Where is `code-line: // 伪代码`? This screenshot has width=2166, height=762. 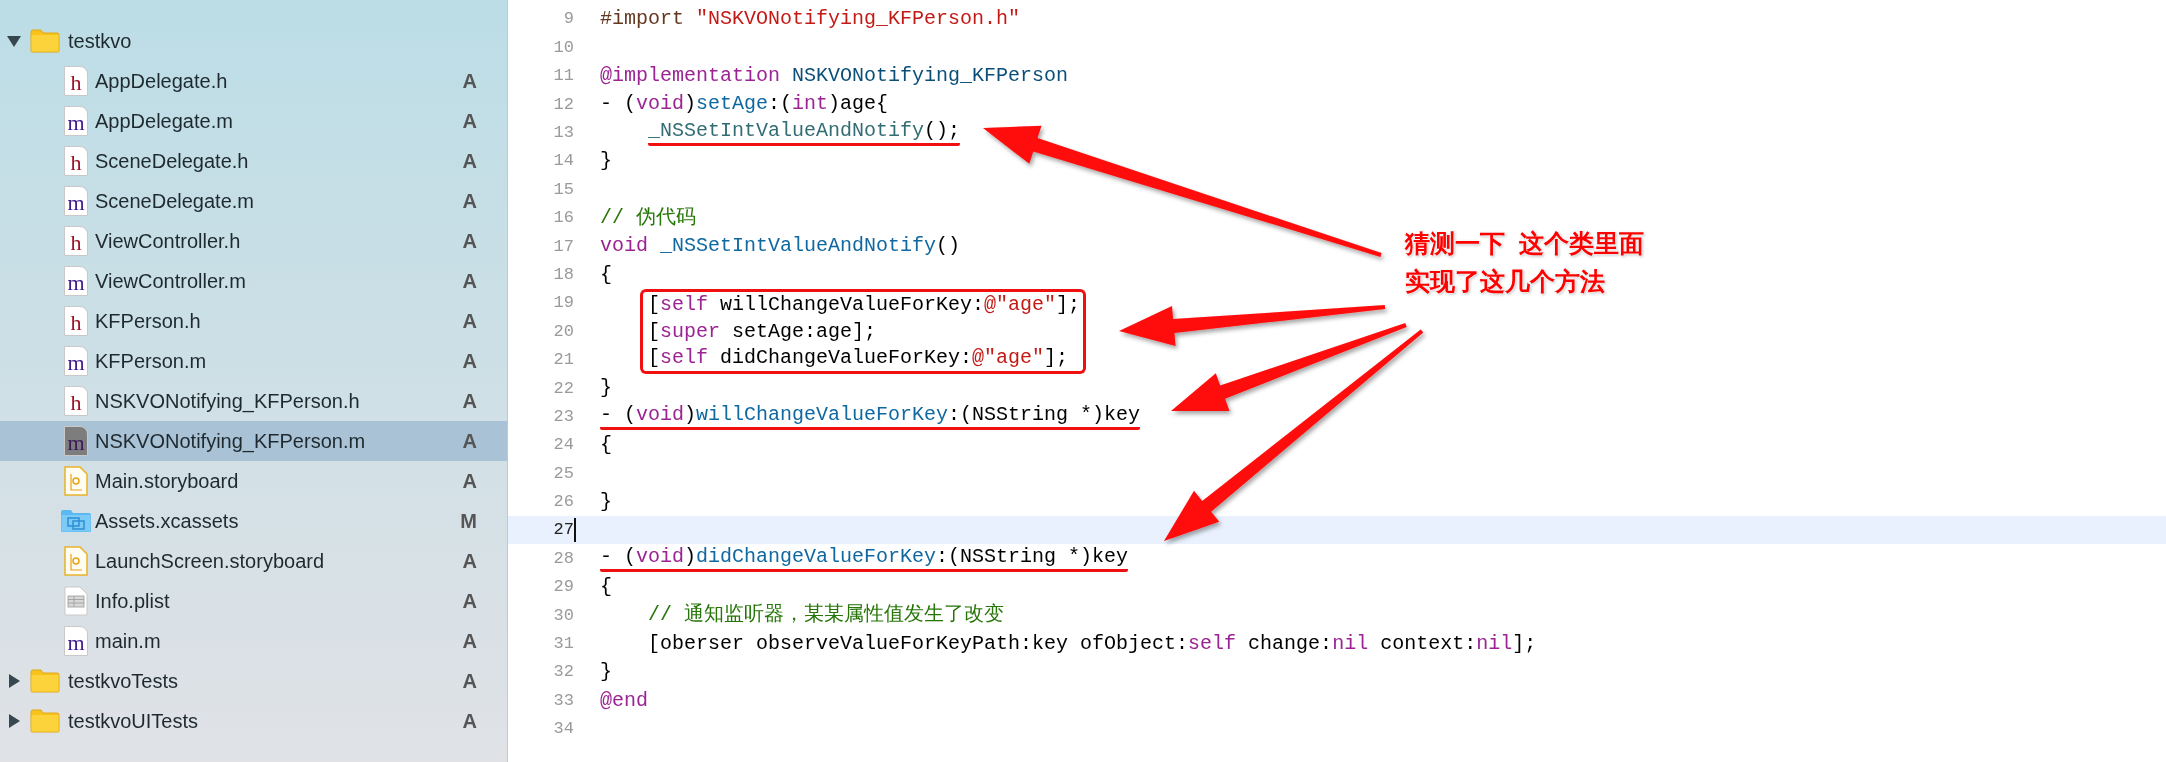
code-line: // 伪代码 is located at coordinates (648, 217).